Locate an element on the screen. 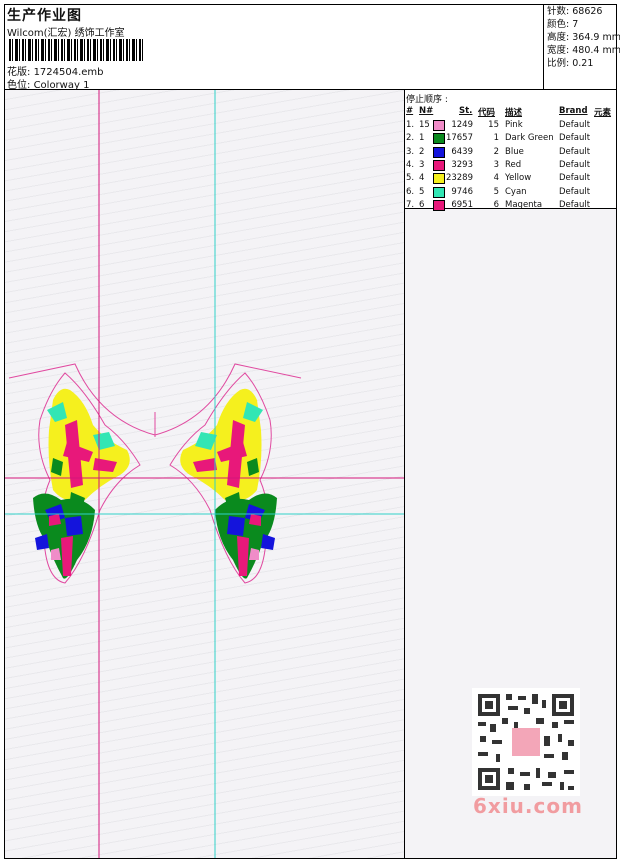  row-num: 4. is located at coordinates (410, 164).